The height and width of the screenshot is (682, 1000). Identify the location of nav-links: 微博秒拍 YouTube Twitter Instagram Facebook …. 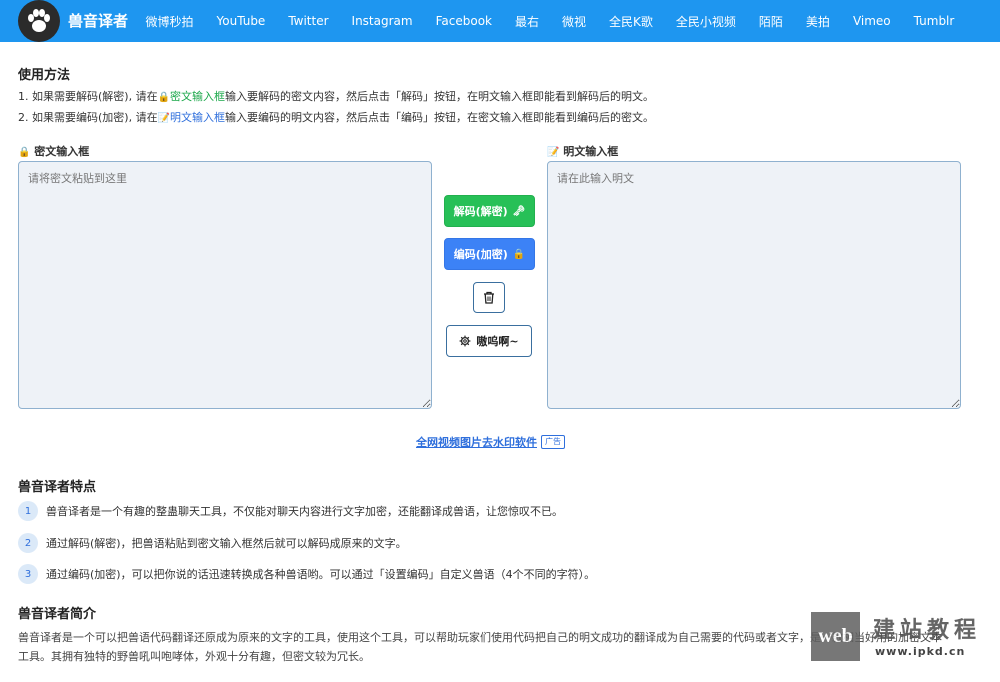
(550, 21).